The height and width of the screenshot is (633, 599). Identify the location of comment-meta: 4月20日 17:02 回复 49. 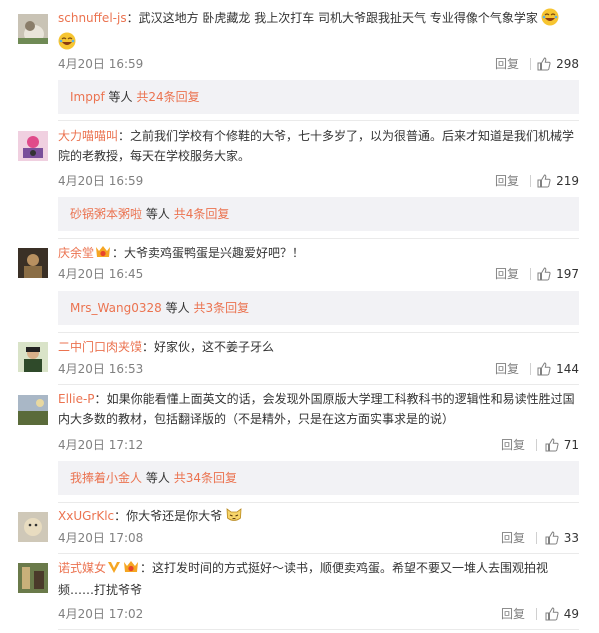
(318, 614).